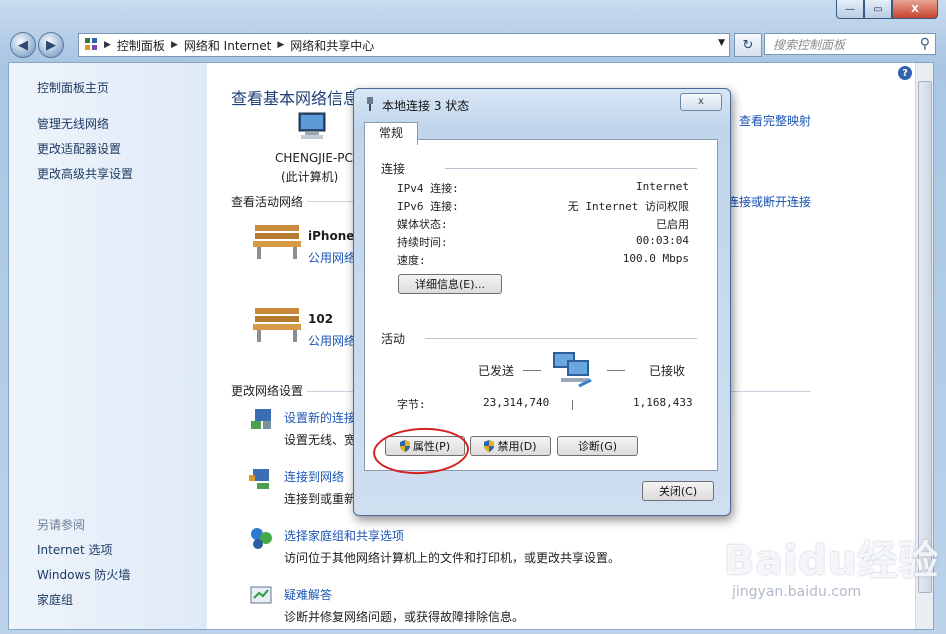 This screenshot has height=634, width=946. I want to click on address-bar: ▶ 控制面板 ▶ 网络和 Internet ▶ 网络和共享中心 ▼, so click(404, 45).